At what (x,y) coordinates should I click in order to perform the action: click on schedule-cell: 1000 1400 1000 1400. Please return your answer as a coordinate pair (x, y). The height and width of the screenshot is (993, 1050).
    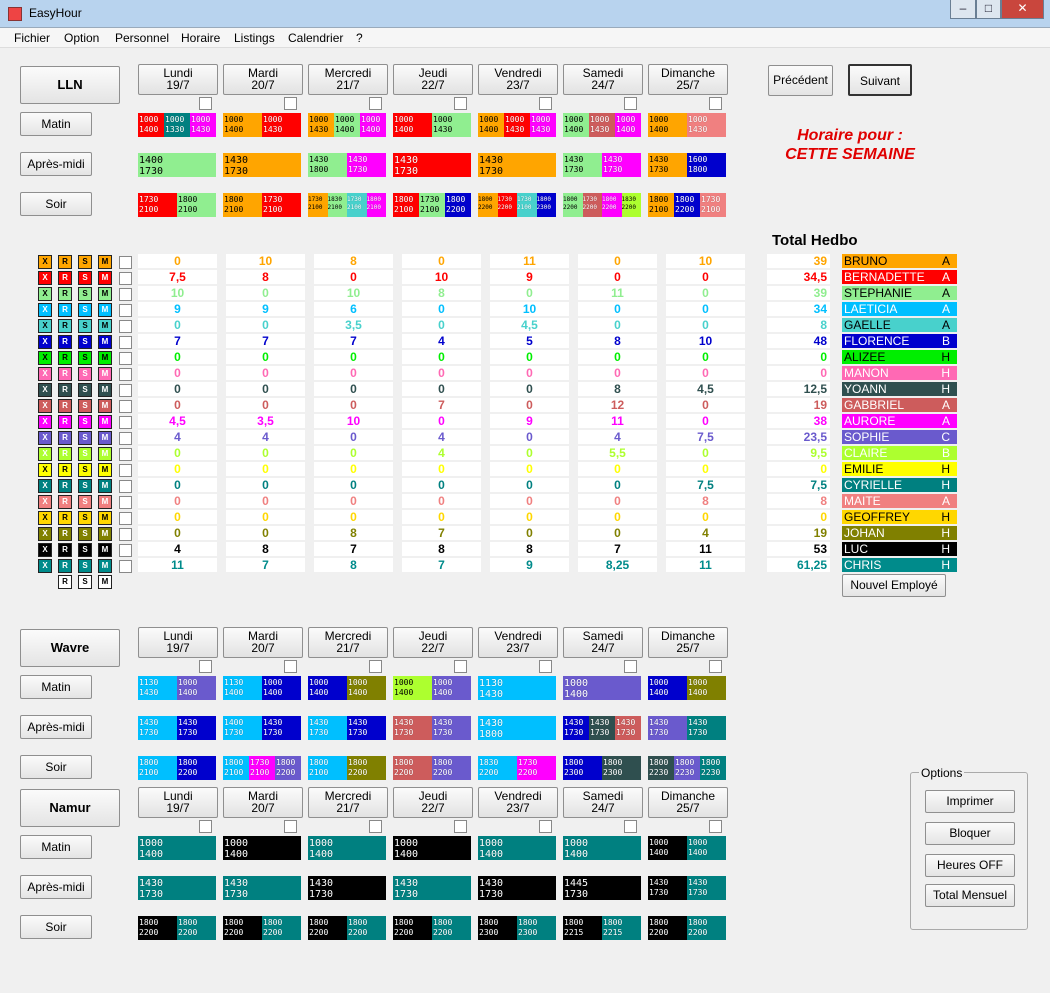
    Looking at the image, I should click on (347, 688).